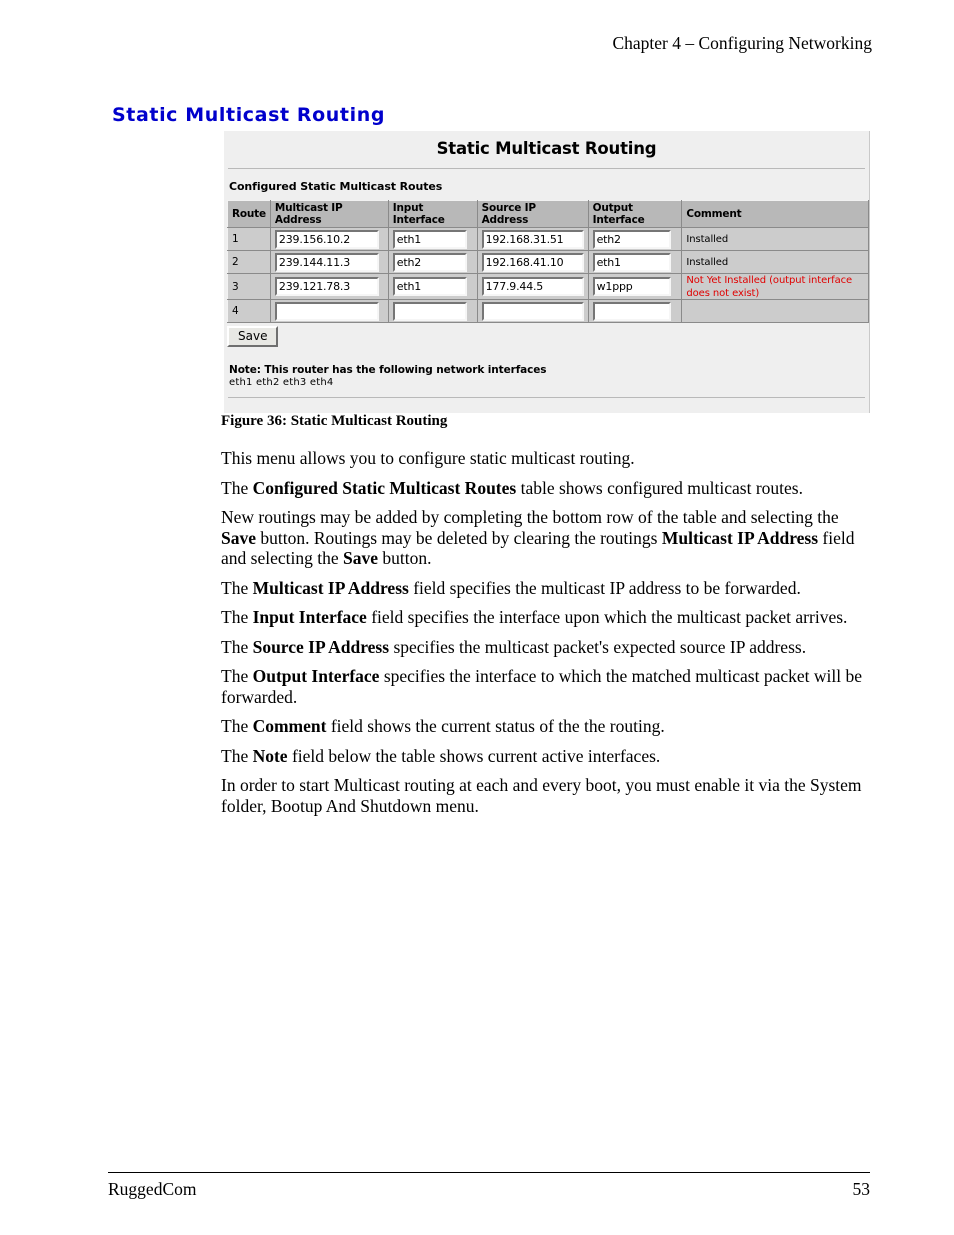  What do you see at coordinates (249, 115) in the screenshot?
I see `page-title: Static Multicast Routing` at bounding box center [249, 115].